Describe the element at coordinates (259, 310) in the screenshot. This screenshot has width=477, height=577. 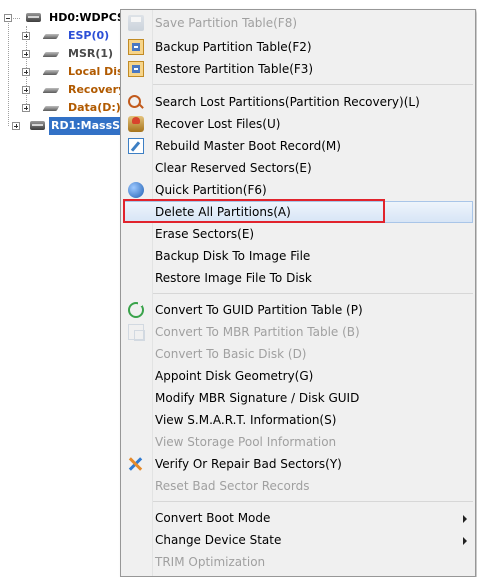
I see `menu-item-label: Convert To GUID Partition Table (P)` at that location.